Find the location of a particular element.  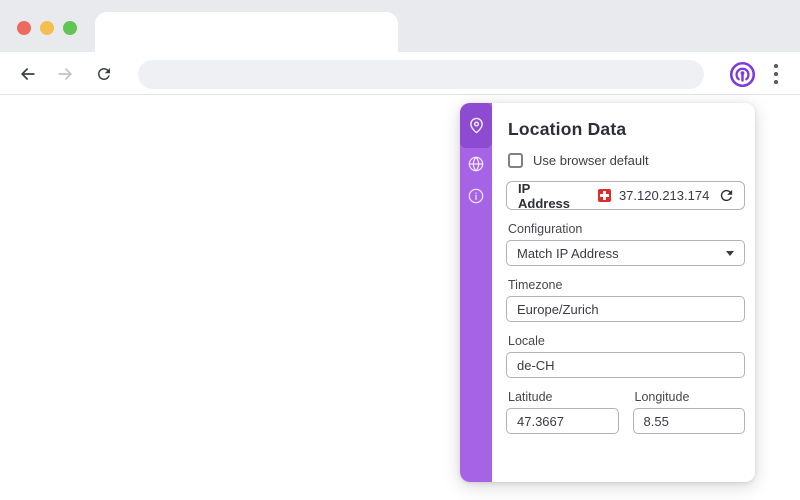

switzerland-flag-icon is located at coordinates (604, 195).